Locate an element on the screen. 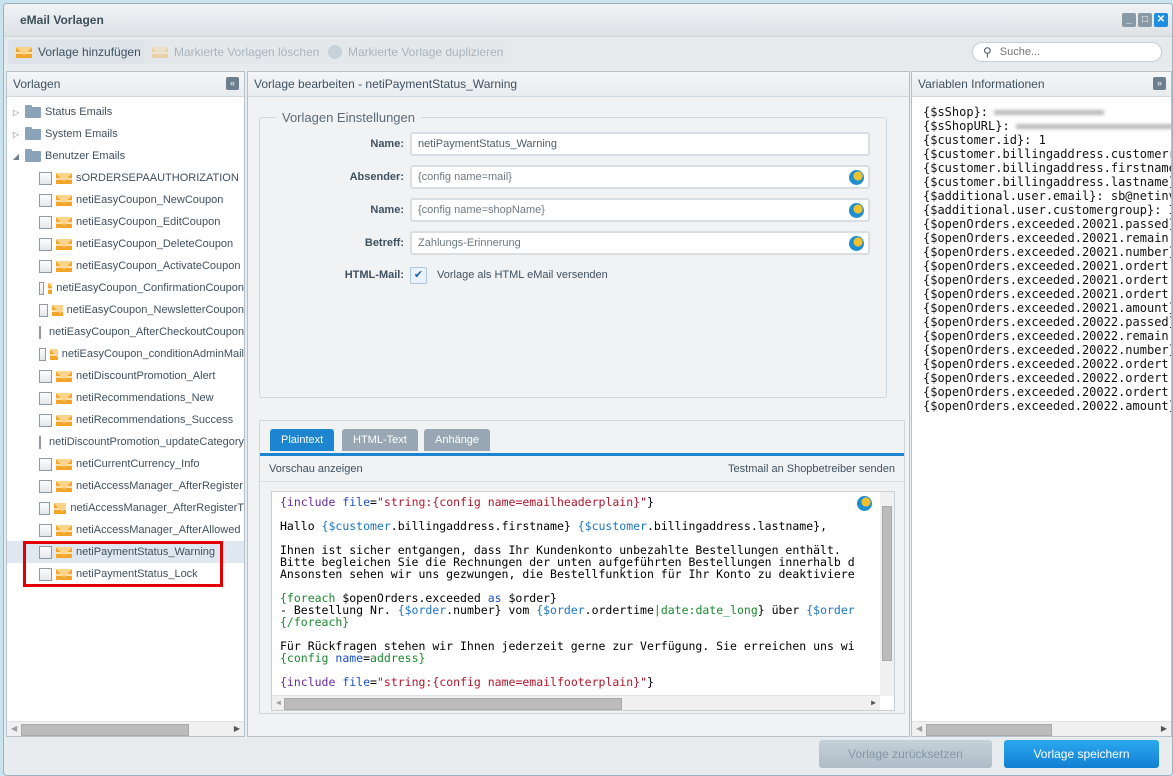 This screenshot has height=776, width=1173. save-template-button: Vorlage speichern is located at coordinates (1081, 754).